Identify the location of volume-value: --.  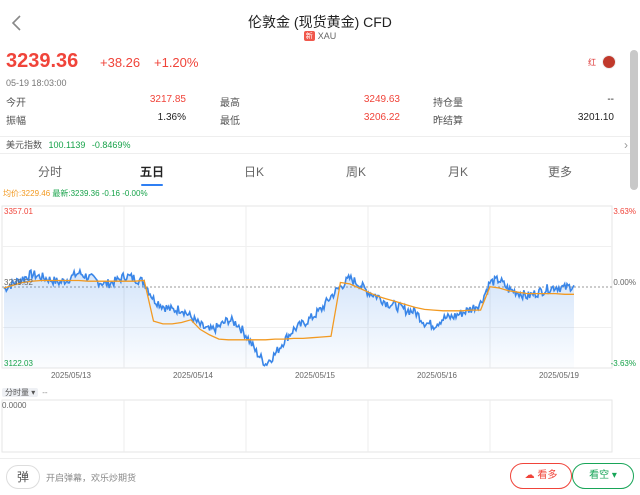
(45, 392).